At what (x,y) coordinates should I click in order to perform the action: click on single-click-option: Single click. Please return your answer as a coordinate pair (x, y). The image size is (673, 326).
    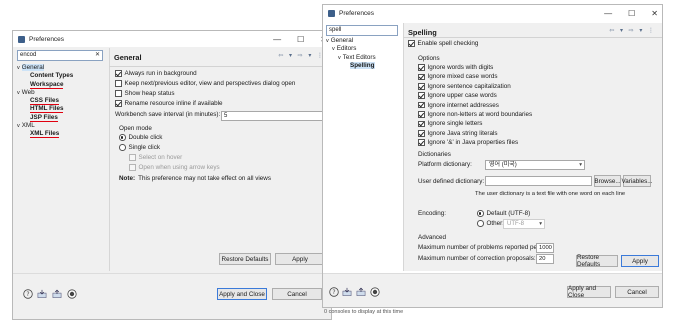
    Looking at the image, I should click on (139, 147).